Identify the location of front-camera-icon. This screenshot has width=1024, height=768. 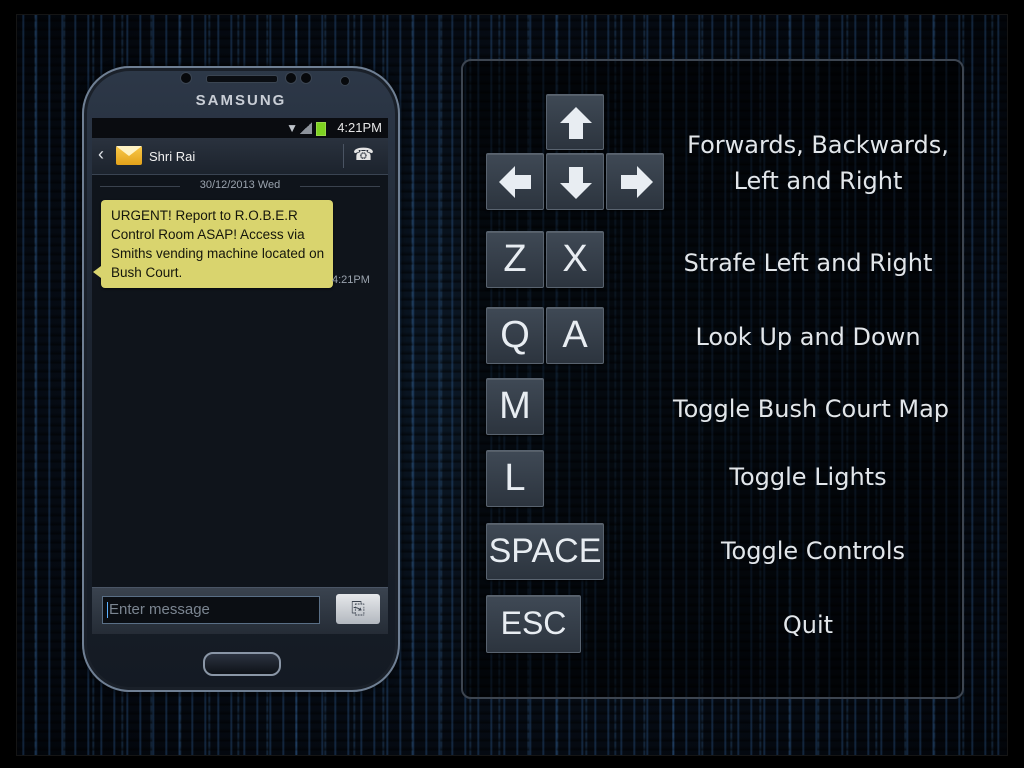
(345, 81).